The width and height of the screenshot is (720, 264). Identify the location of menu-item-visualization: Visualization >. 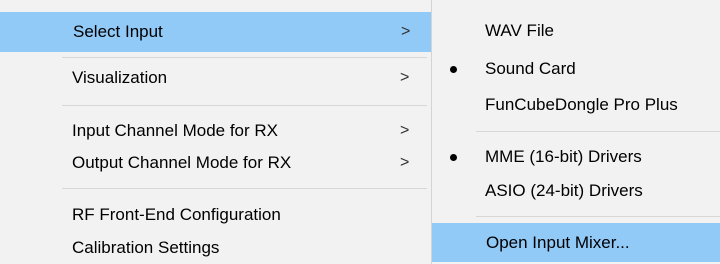
(215, 78).